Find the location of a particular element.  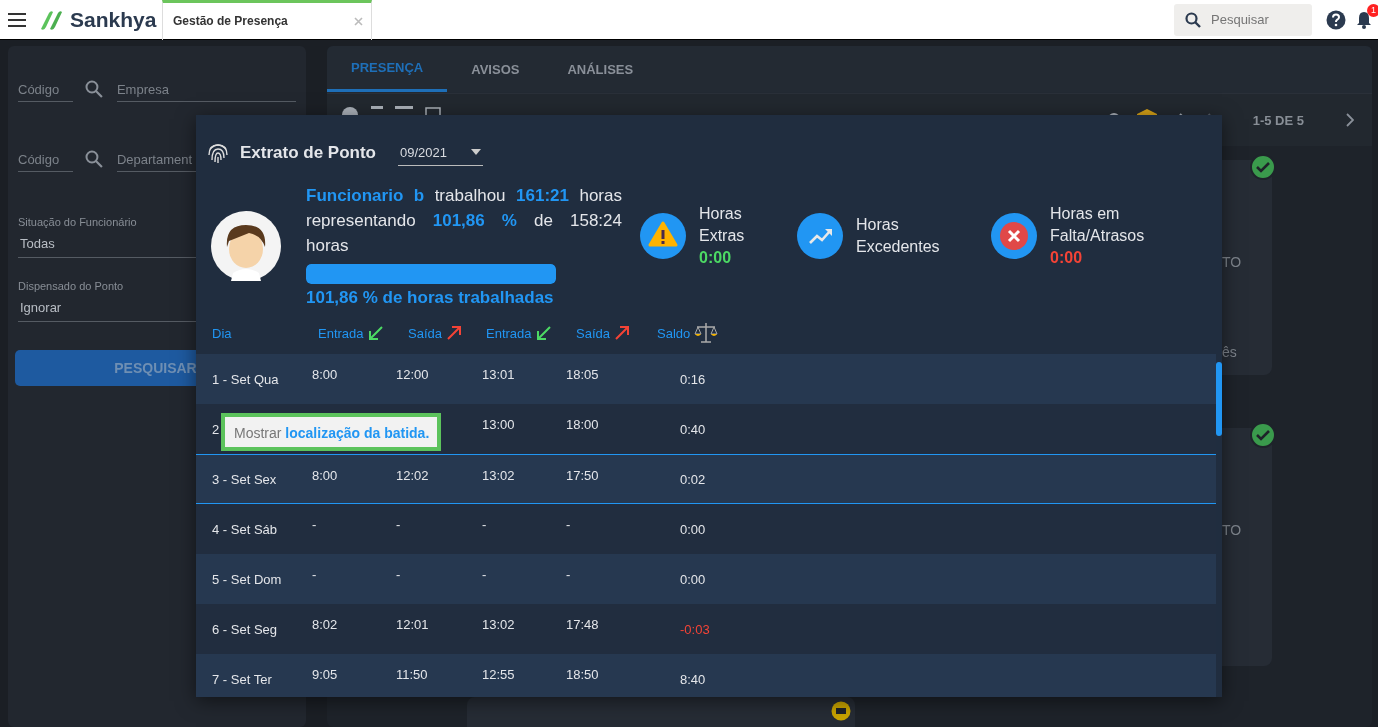

field-label: Situação do Funcionário is located at coordinates (78, 222).